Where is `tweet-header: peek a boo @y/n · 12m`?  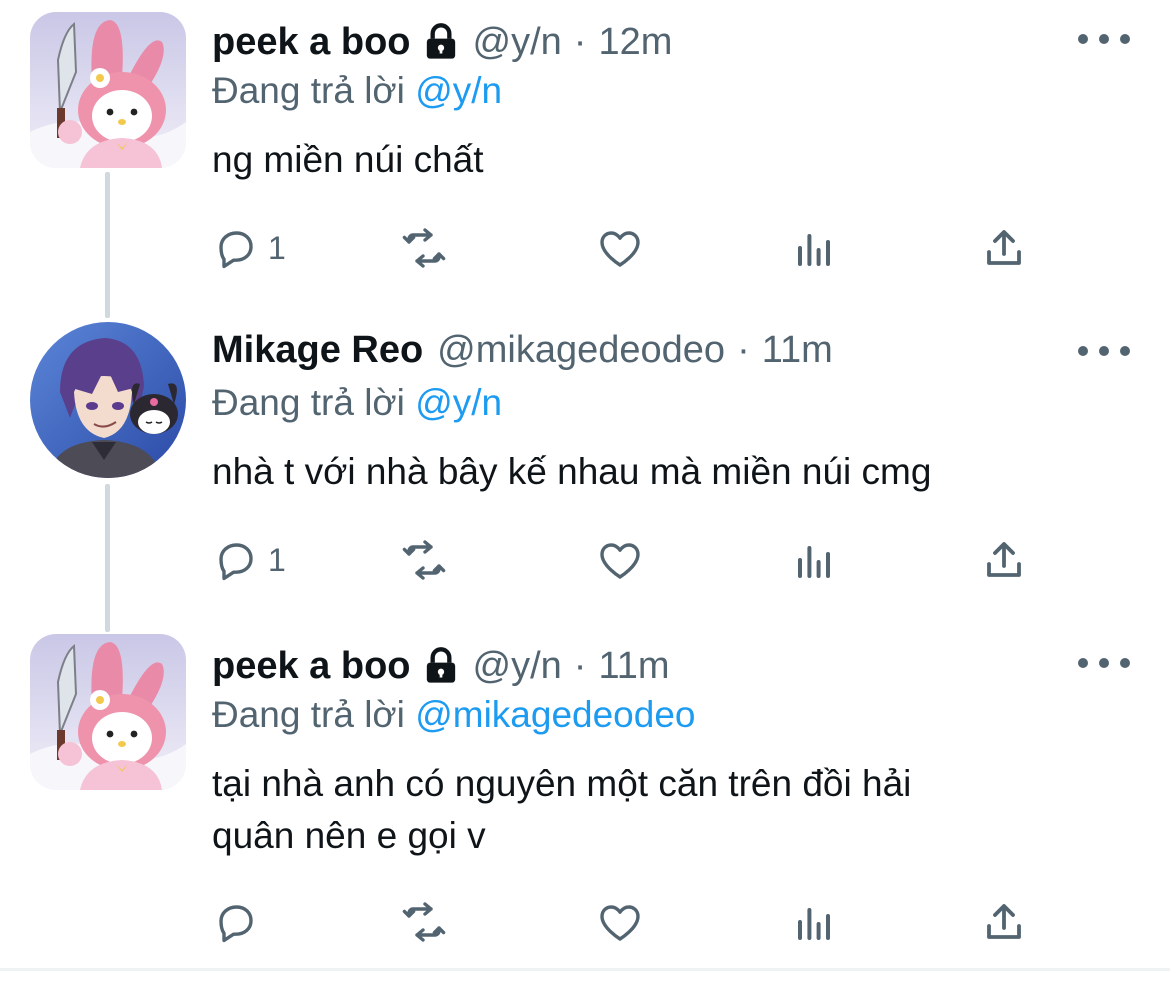
tweet-header: peek a boo @y/n · 12m is located at coordinates (442, 42).